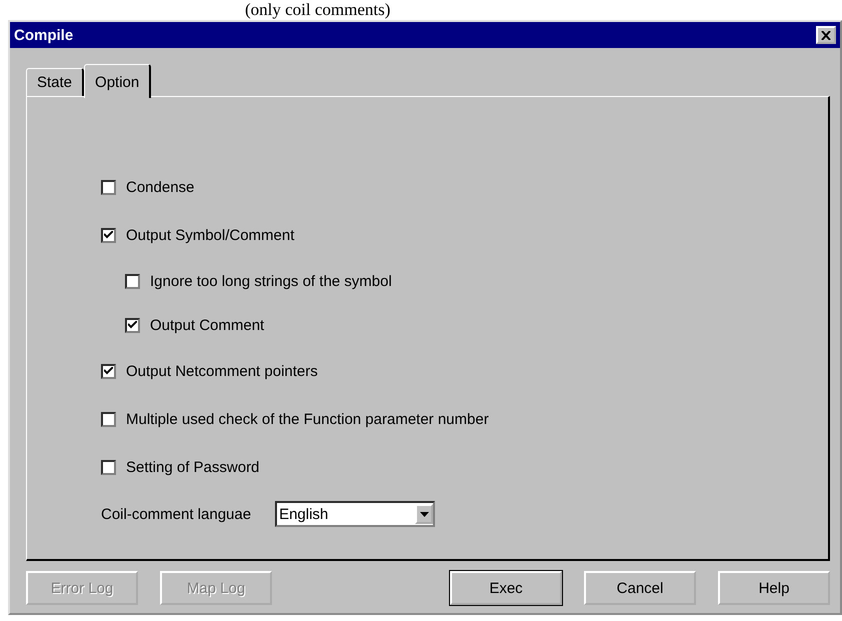  I want to click on language-dropdown: English, so click(355, 514).